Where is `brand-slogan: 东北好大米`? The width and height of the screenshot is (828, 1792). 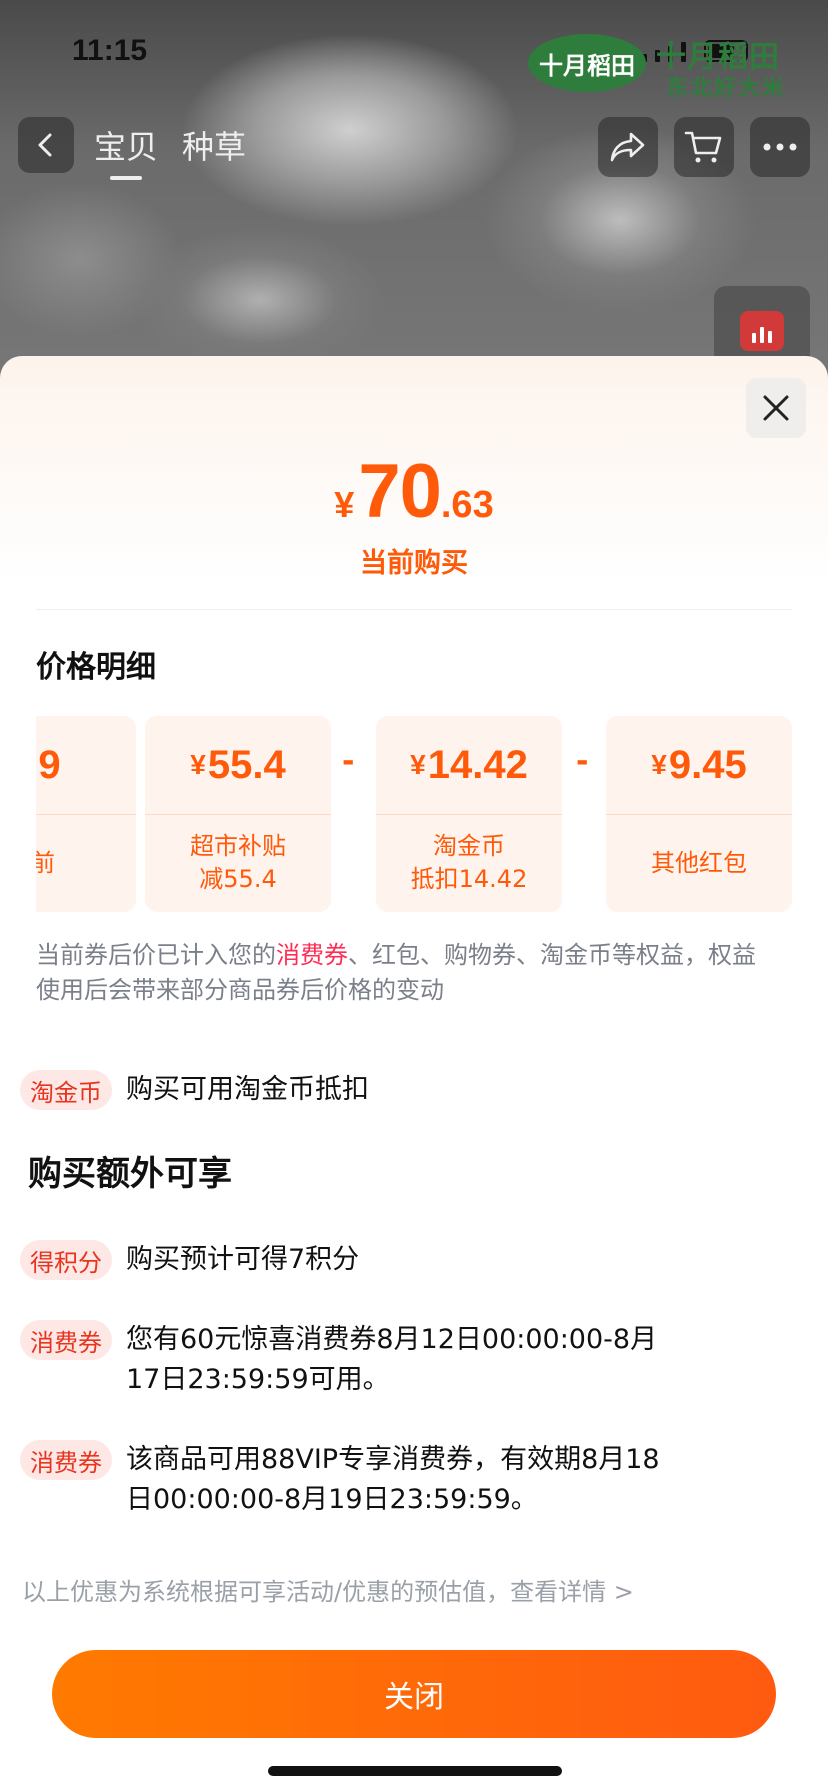
brand-slogan: 东北好大米 is located at coordinates (726, 88).